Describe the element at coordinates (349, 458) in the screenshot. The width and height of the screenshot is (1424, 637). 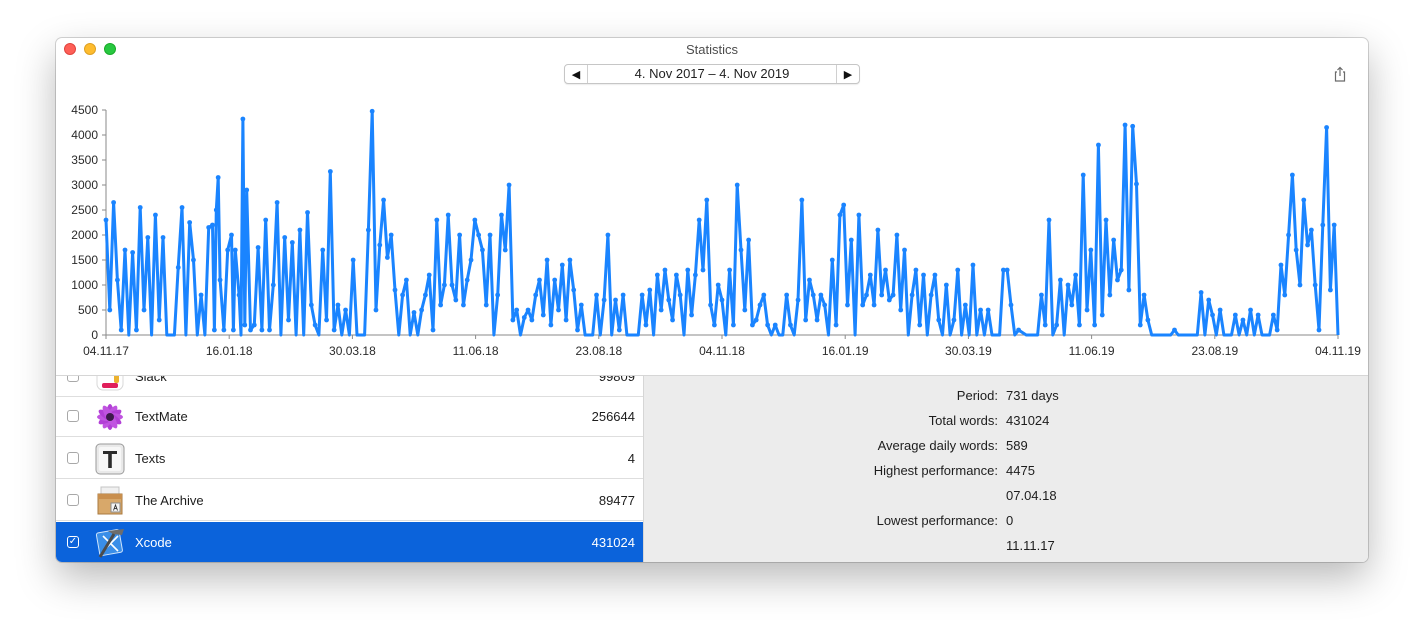
I see `list-item: Texts 4` at that location.